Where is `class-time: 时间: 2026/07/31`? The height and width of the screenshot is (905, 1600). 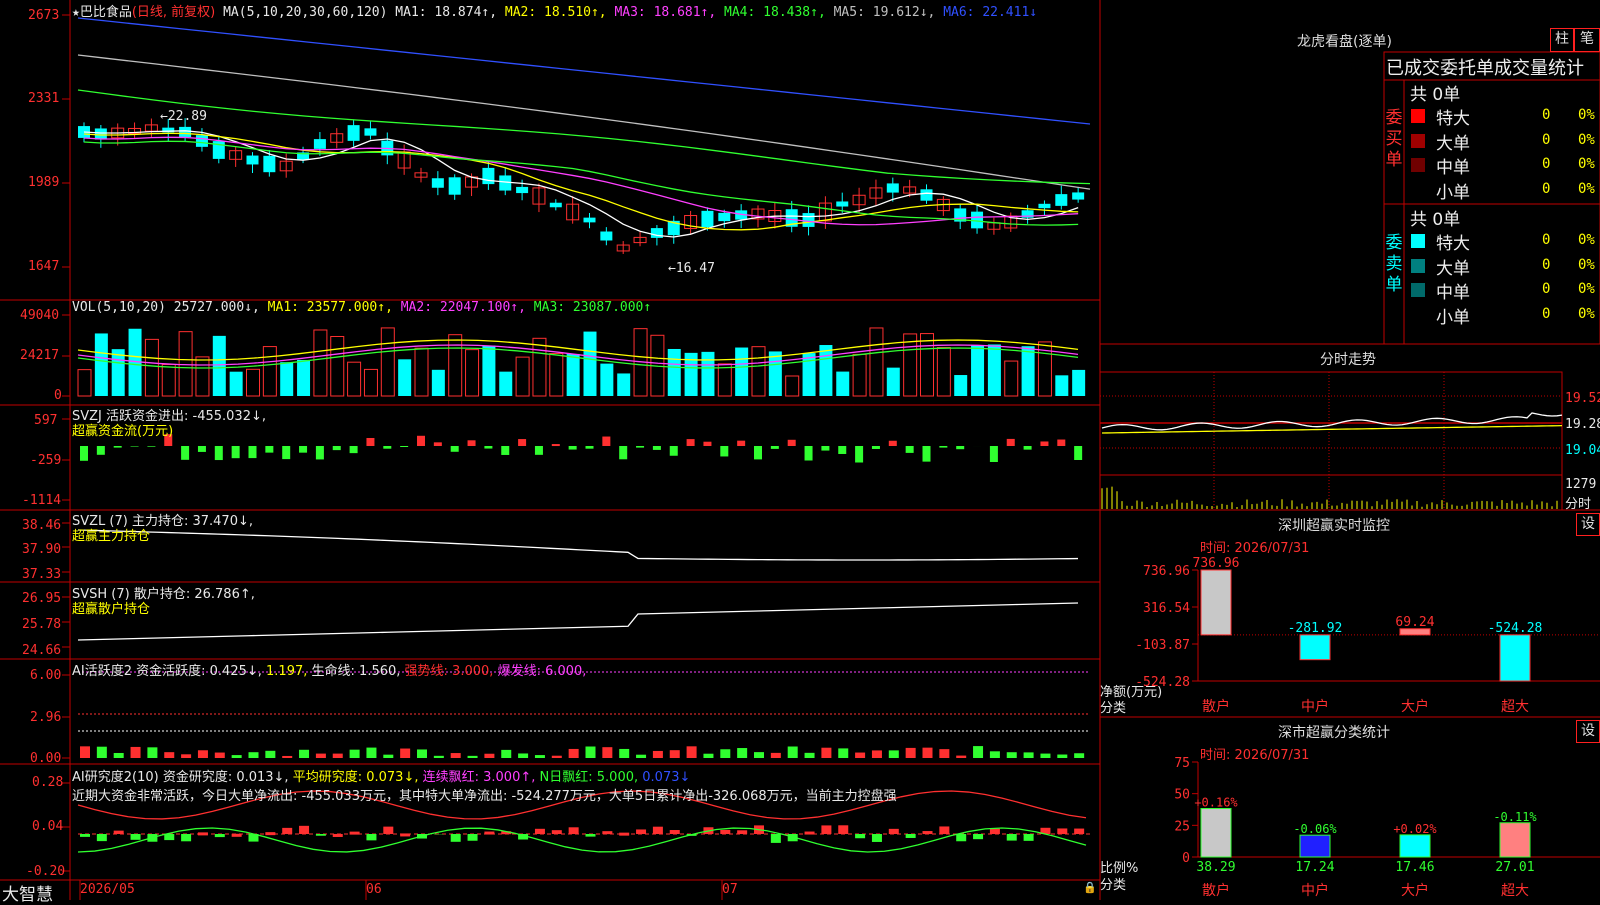
class-time: 时间: 2026/07/31 is located at coordinates (1254, 753).